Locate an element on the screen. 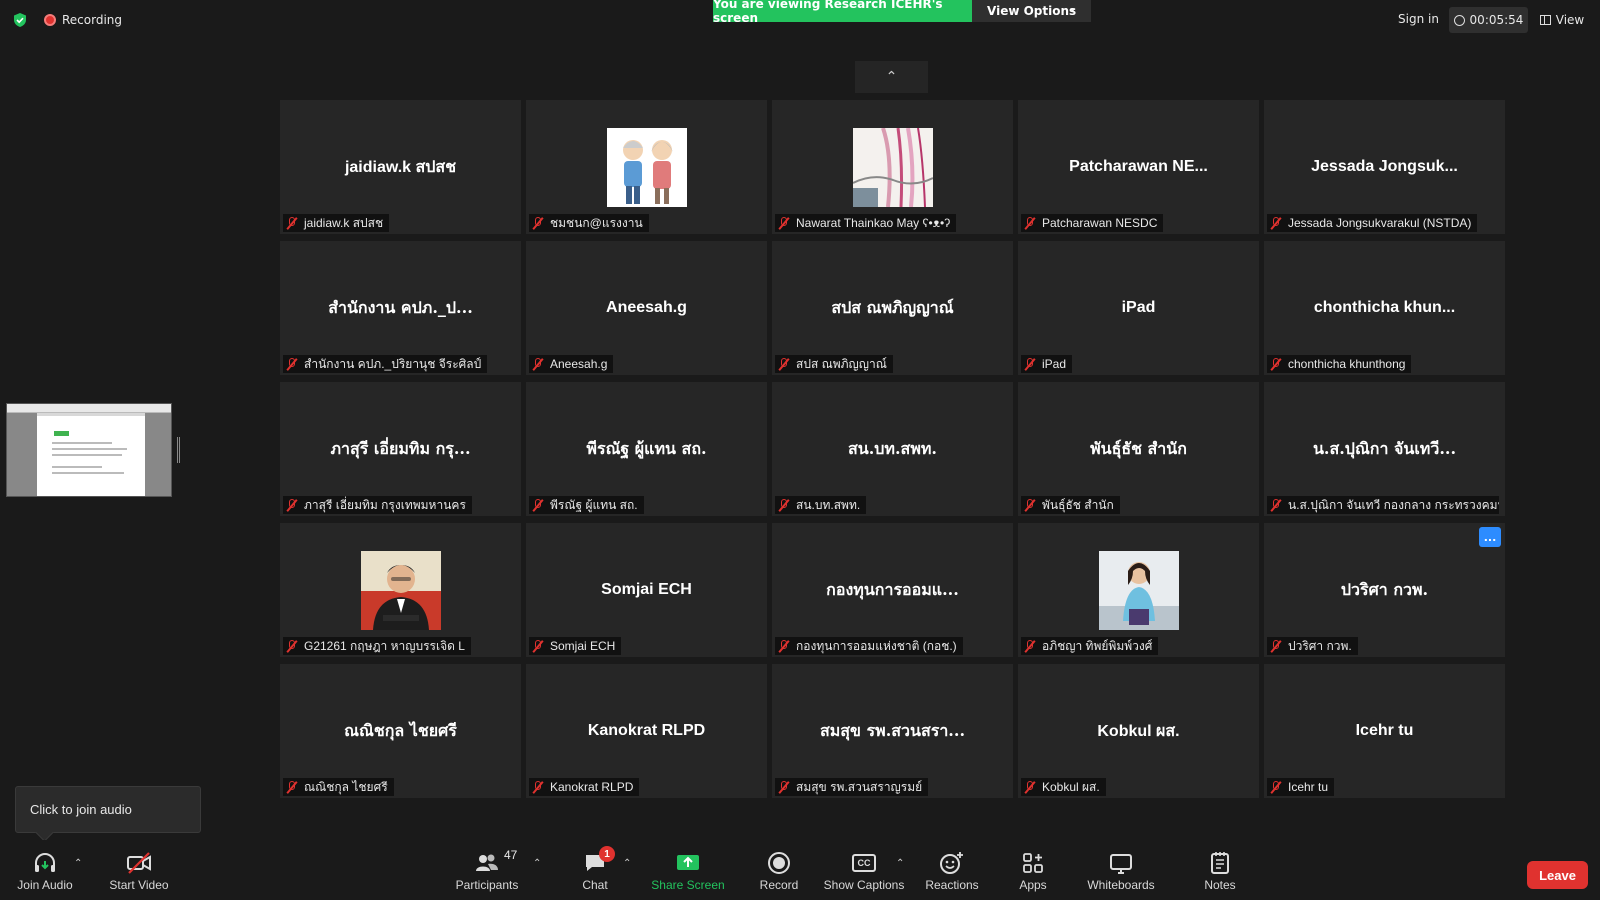  participant-name-text: สปส ณพภิญญาณ์ is located at coordinates (841, 363).